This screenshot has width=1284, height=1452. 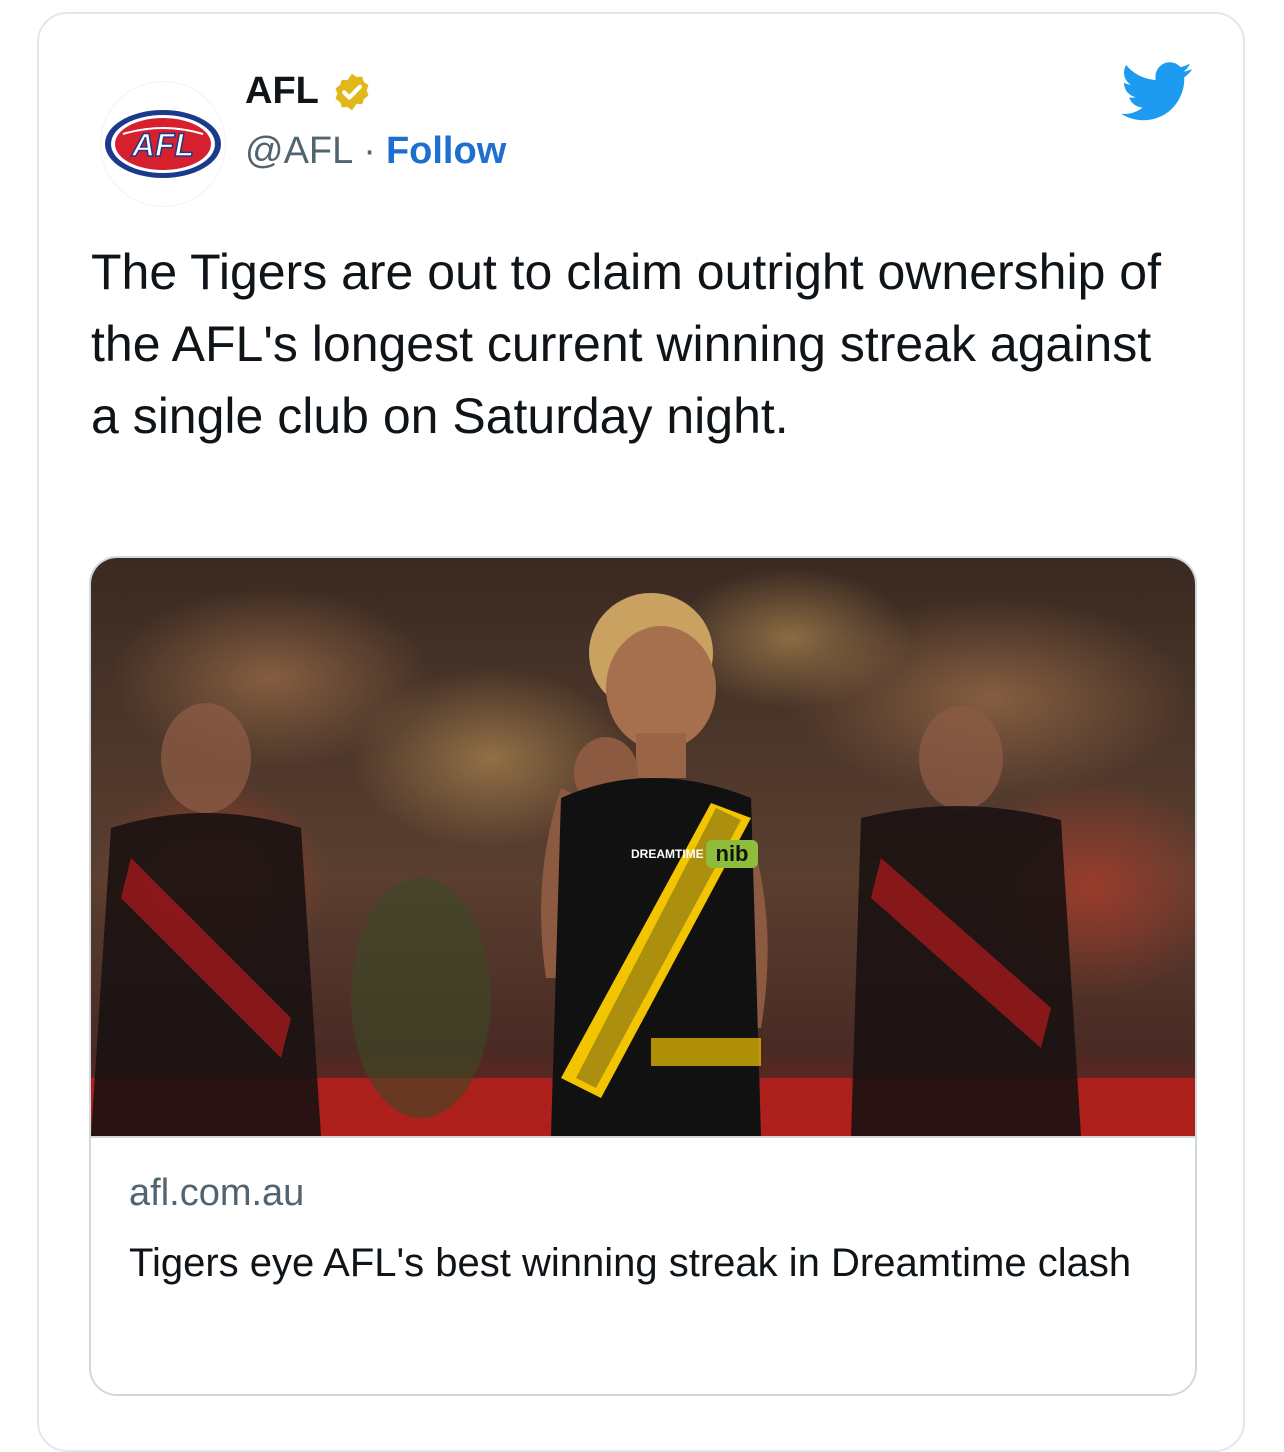 What do you see at coordinates (352, 91) in the screenshot?
I see `verified-badge-icon` at bounding box center [352, 91].